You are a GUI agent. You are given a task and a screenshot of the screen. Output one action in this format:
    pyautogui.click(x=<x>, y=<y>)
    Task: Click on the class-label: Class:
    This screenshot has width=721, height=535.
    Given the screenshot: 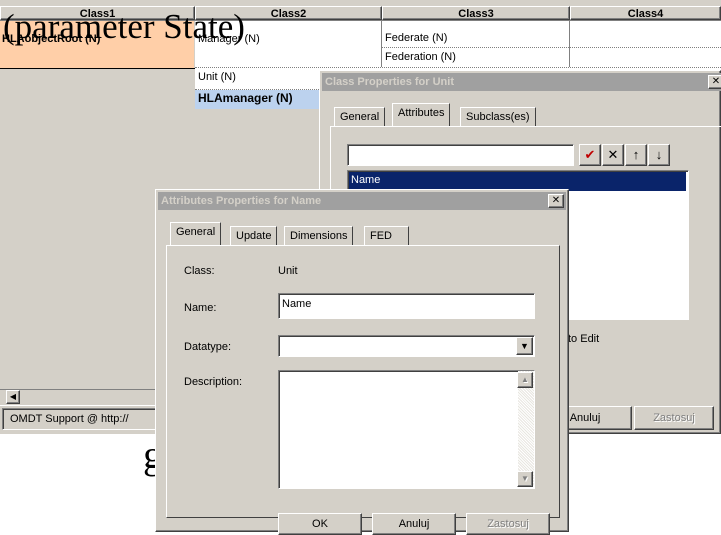 What is the action you would take?
    pyautogui.click(x=199, y=271)
    